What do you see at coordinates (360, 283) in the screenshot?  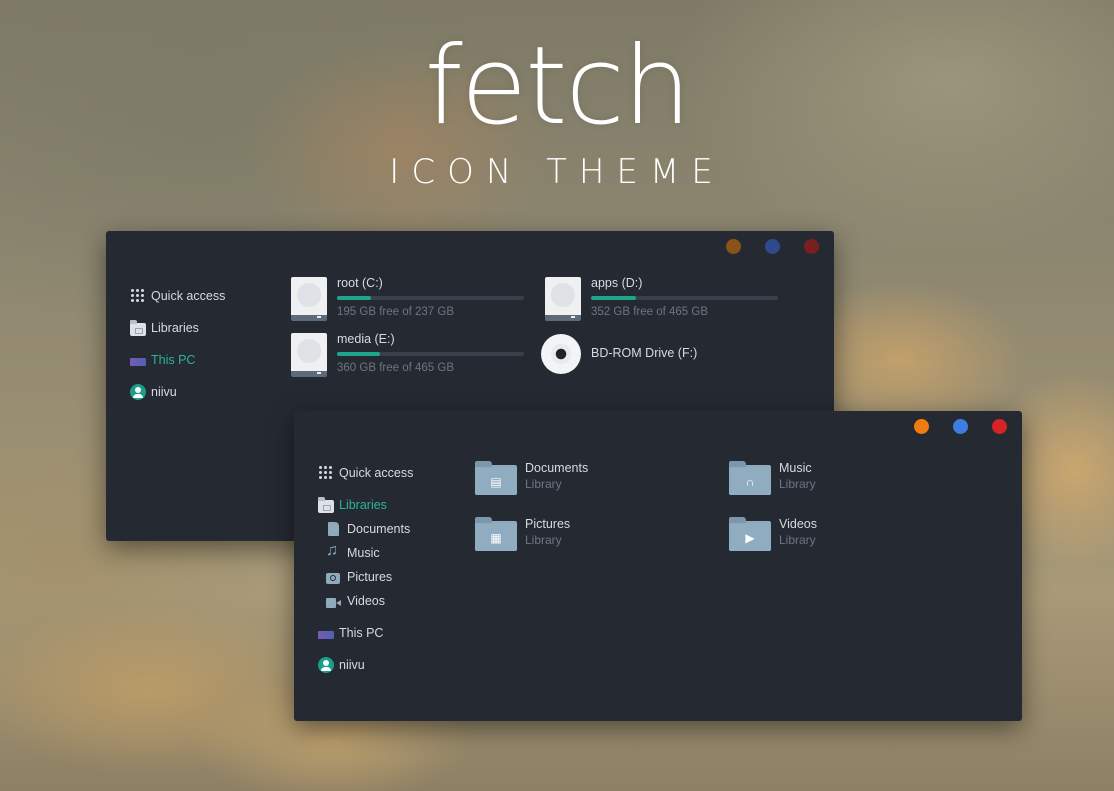 I see `drive-name: root (C:)` at bounding box center [360, 283].